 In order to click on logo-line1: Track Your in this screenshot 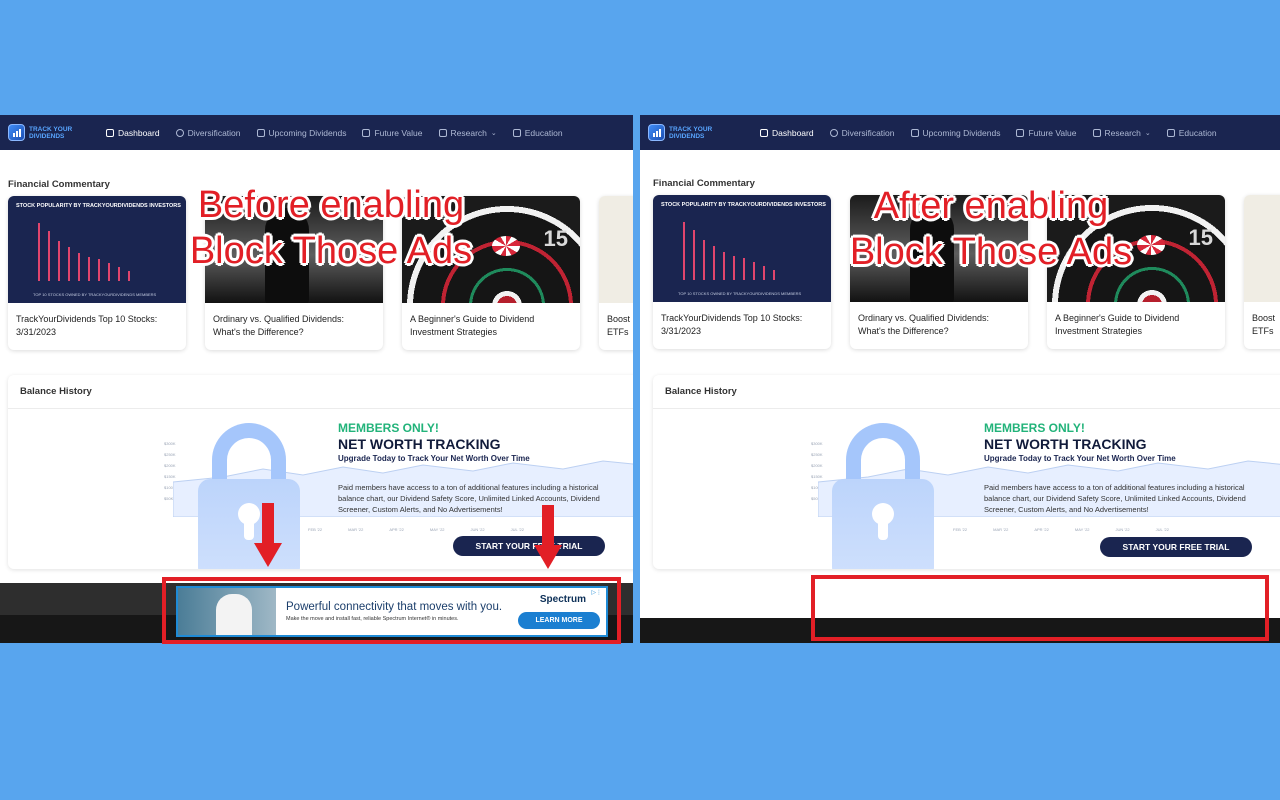, I will do `click(691, 129)`.